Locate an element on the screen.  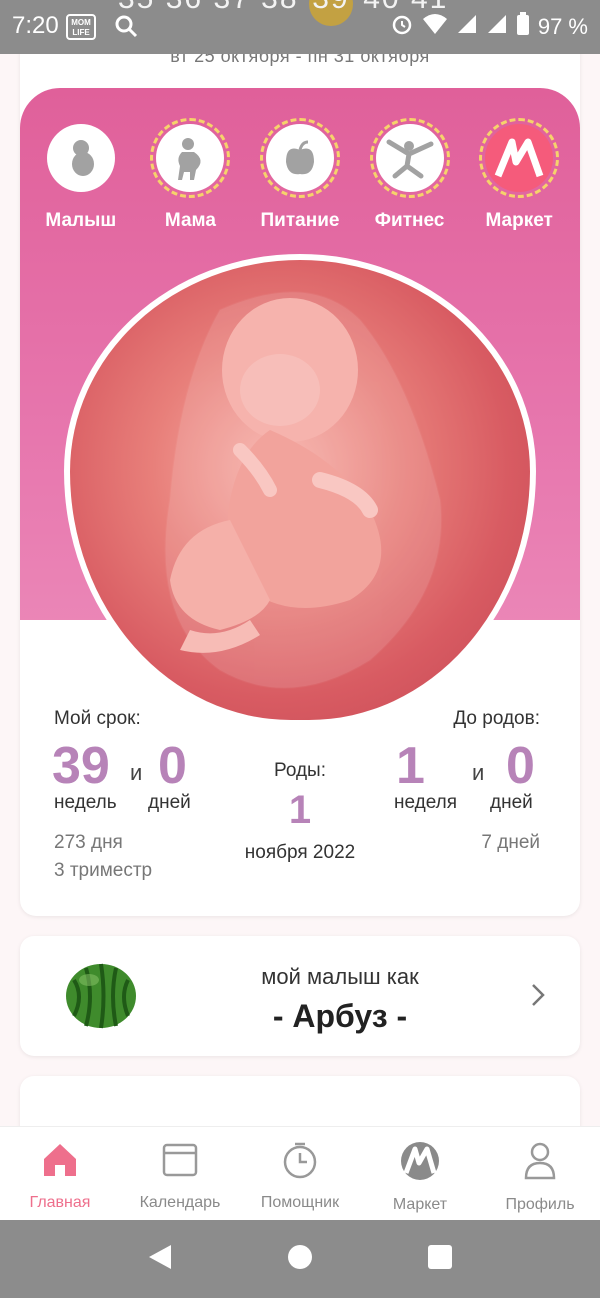
until-weeks-unit: неделя is located at coordinates (426, 802).